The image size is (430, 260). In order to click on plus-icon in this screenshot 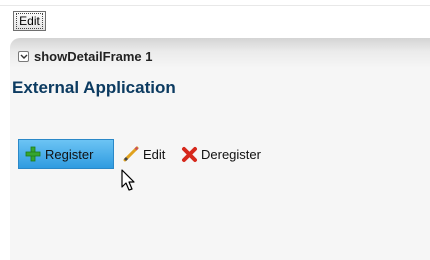, I will do `click(33, 154)`.